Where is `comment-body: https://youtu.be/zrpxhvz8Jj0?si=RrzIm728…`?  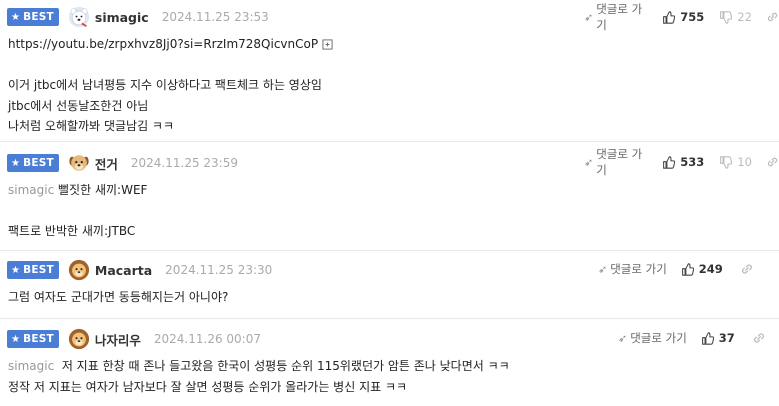 comment-body: https://youtu.be/zrpxhvz8Jj0?si=RrzIm728… is located at coordinates (170, 85).